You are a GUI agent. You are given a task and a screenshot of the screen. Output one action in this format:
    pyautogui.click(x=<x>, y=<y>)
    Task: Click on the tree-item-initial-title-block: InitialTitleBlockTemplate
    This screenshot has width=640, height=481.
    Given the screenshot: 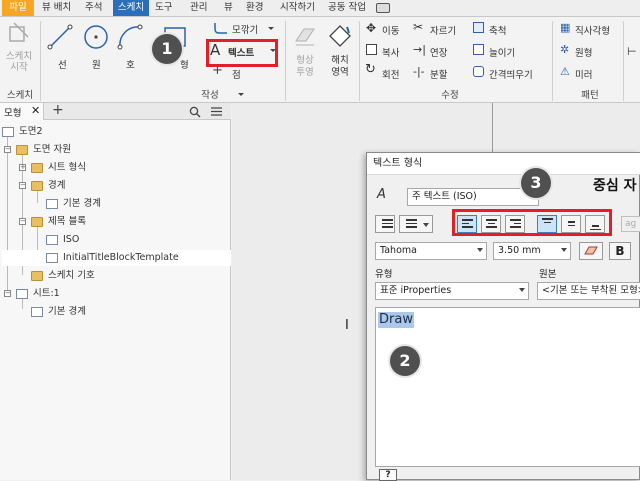 What is the action you would take?
    pyautogui.click(x=116, y=258)
    